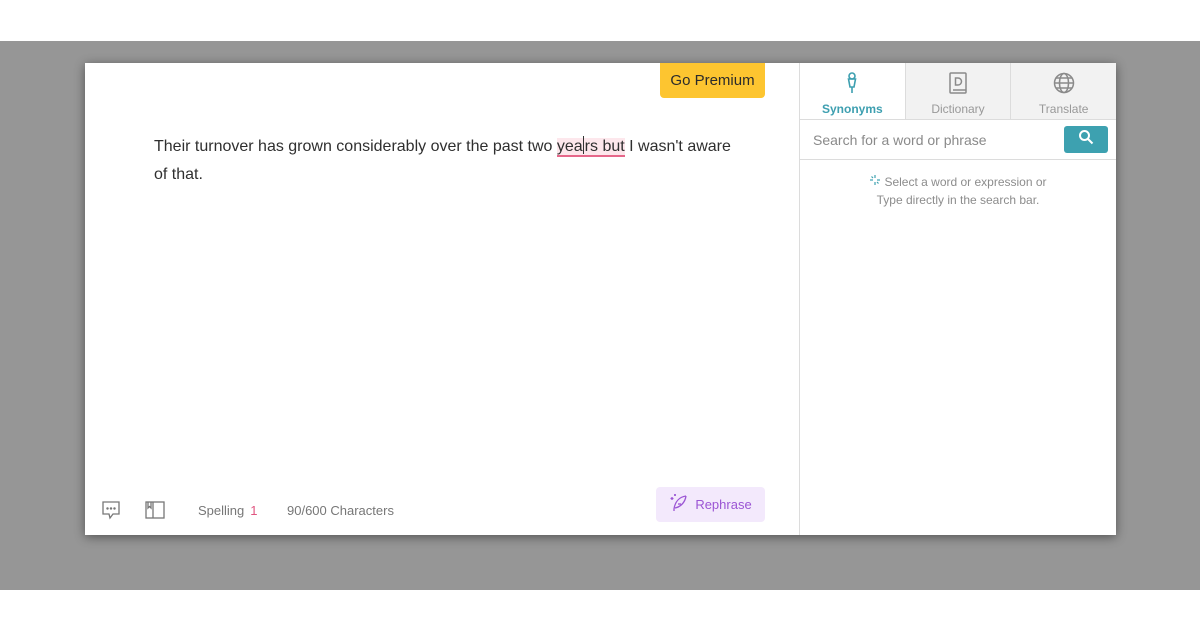  Describe the element at coordinates (155, 510) in the screenshot. I see `book-panel-icon` at that location.